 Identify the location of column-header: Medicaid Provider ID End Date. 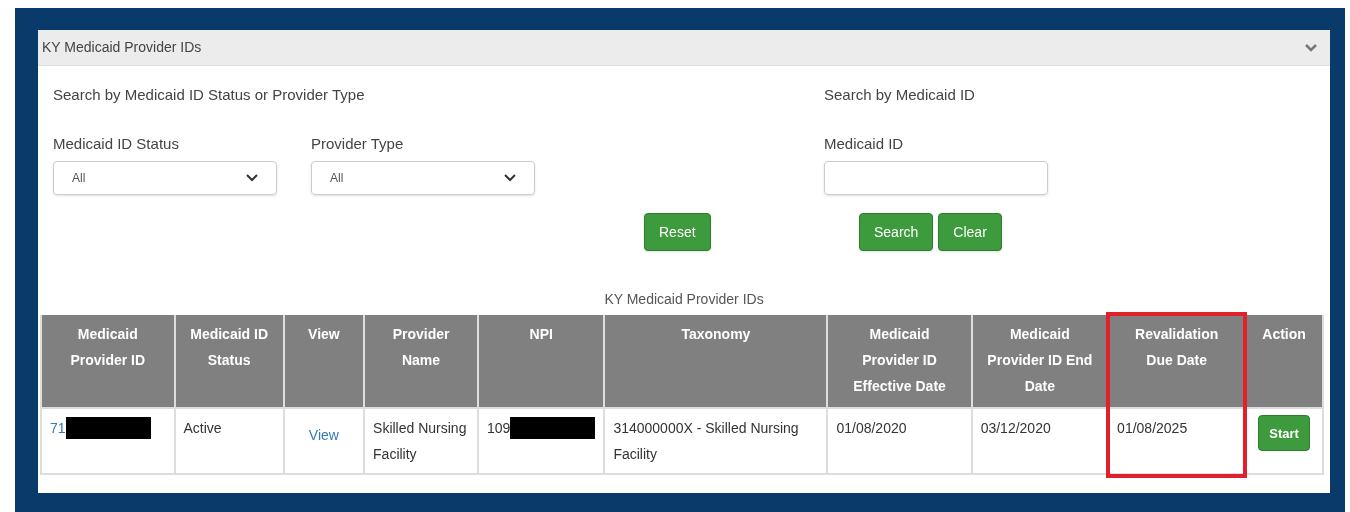
(1040, 361).